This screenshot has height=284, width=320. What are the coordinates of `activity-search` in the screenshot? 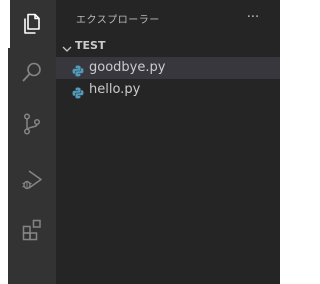 It's located at (32, 72).